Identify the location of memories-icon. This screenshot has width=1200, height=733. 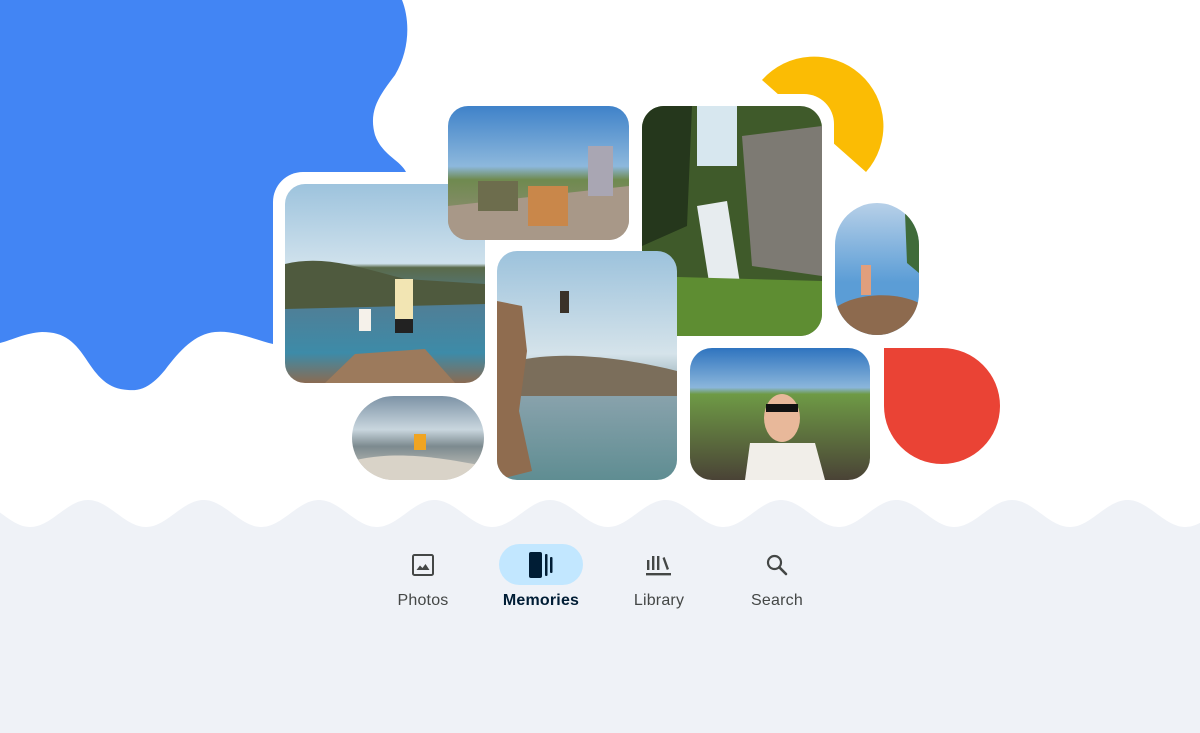
(541, 564).